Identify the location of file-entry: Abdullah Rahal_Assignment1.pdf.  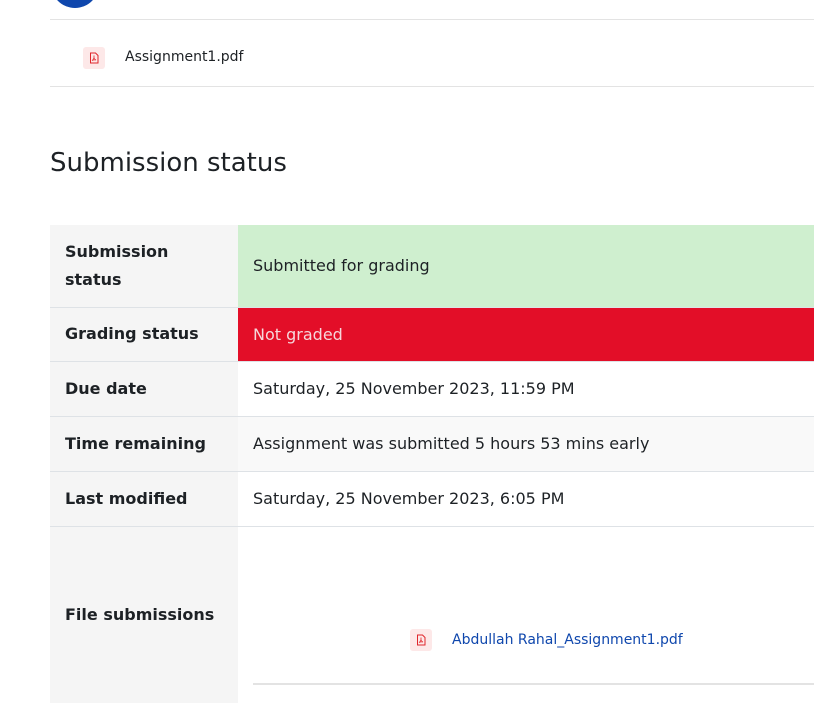
(546, 639).